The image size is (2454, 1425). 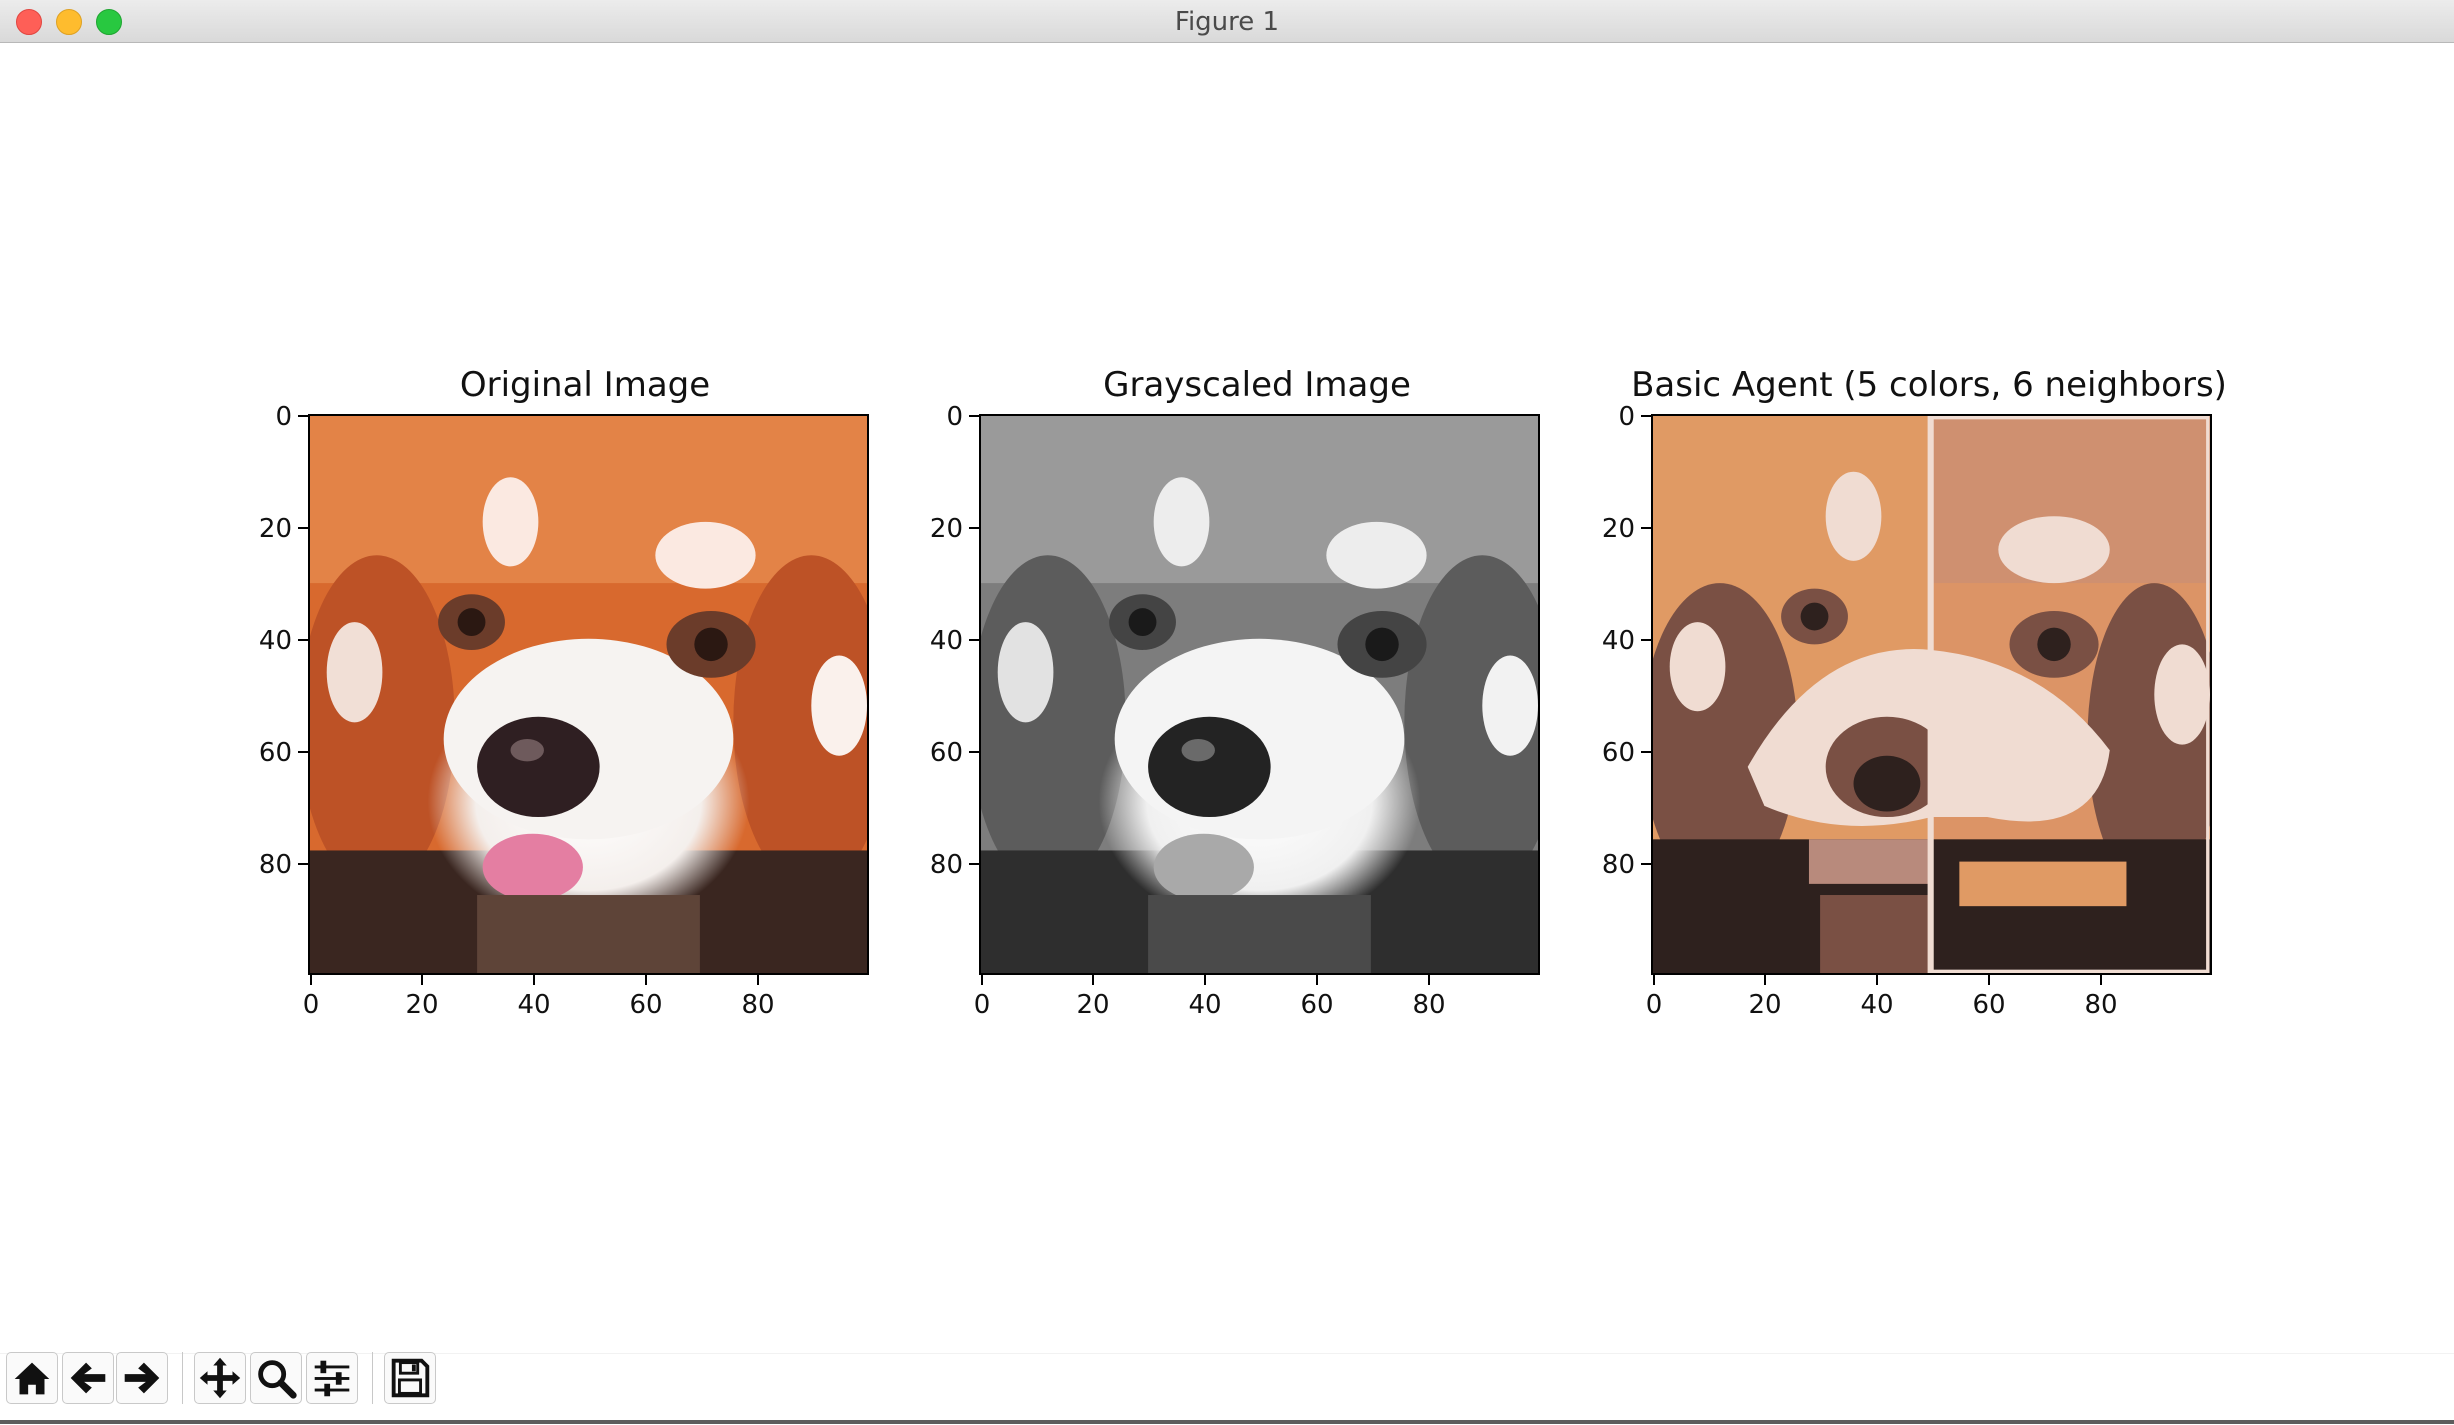 I want to click on forward-button, so click(x=142, y=1378).